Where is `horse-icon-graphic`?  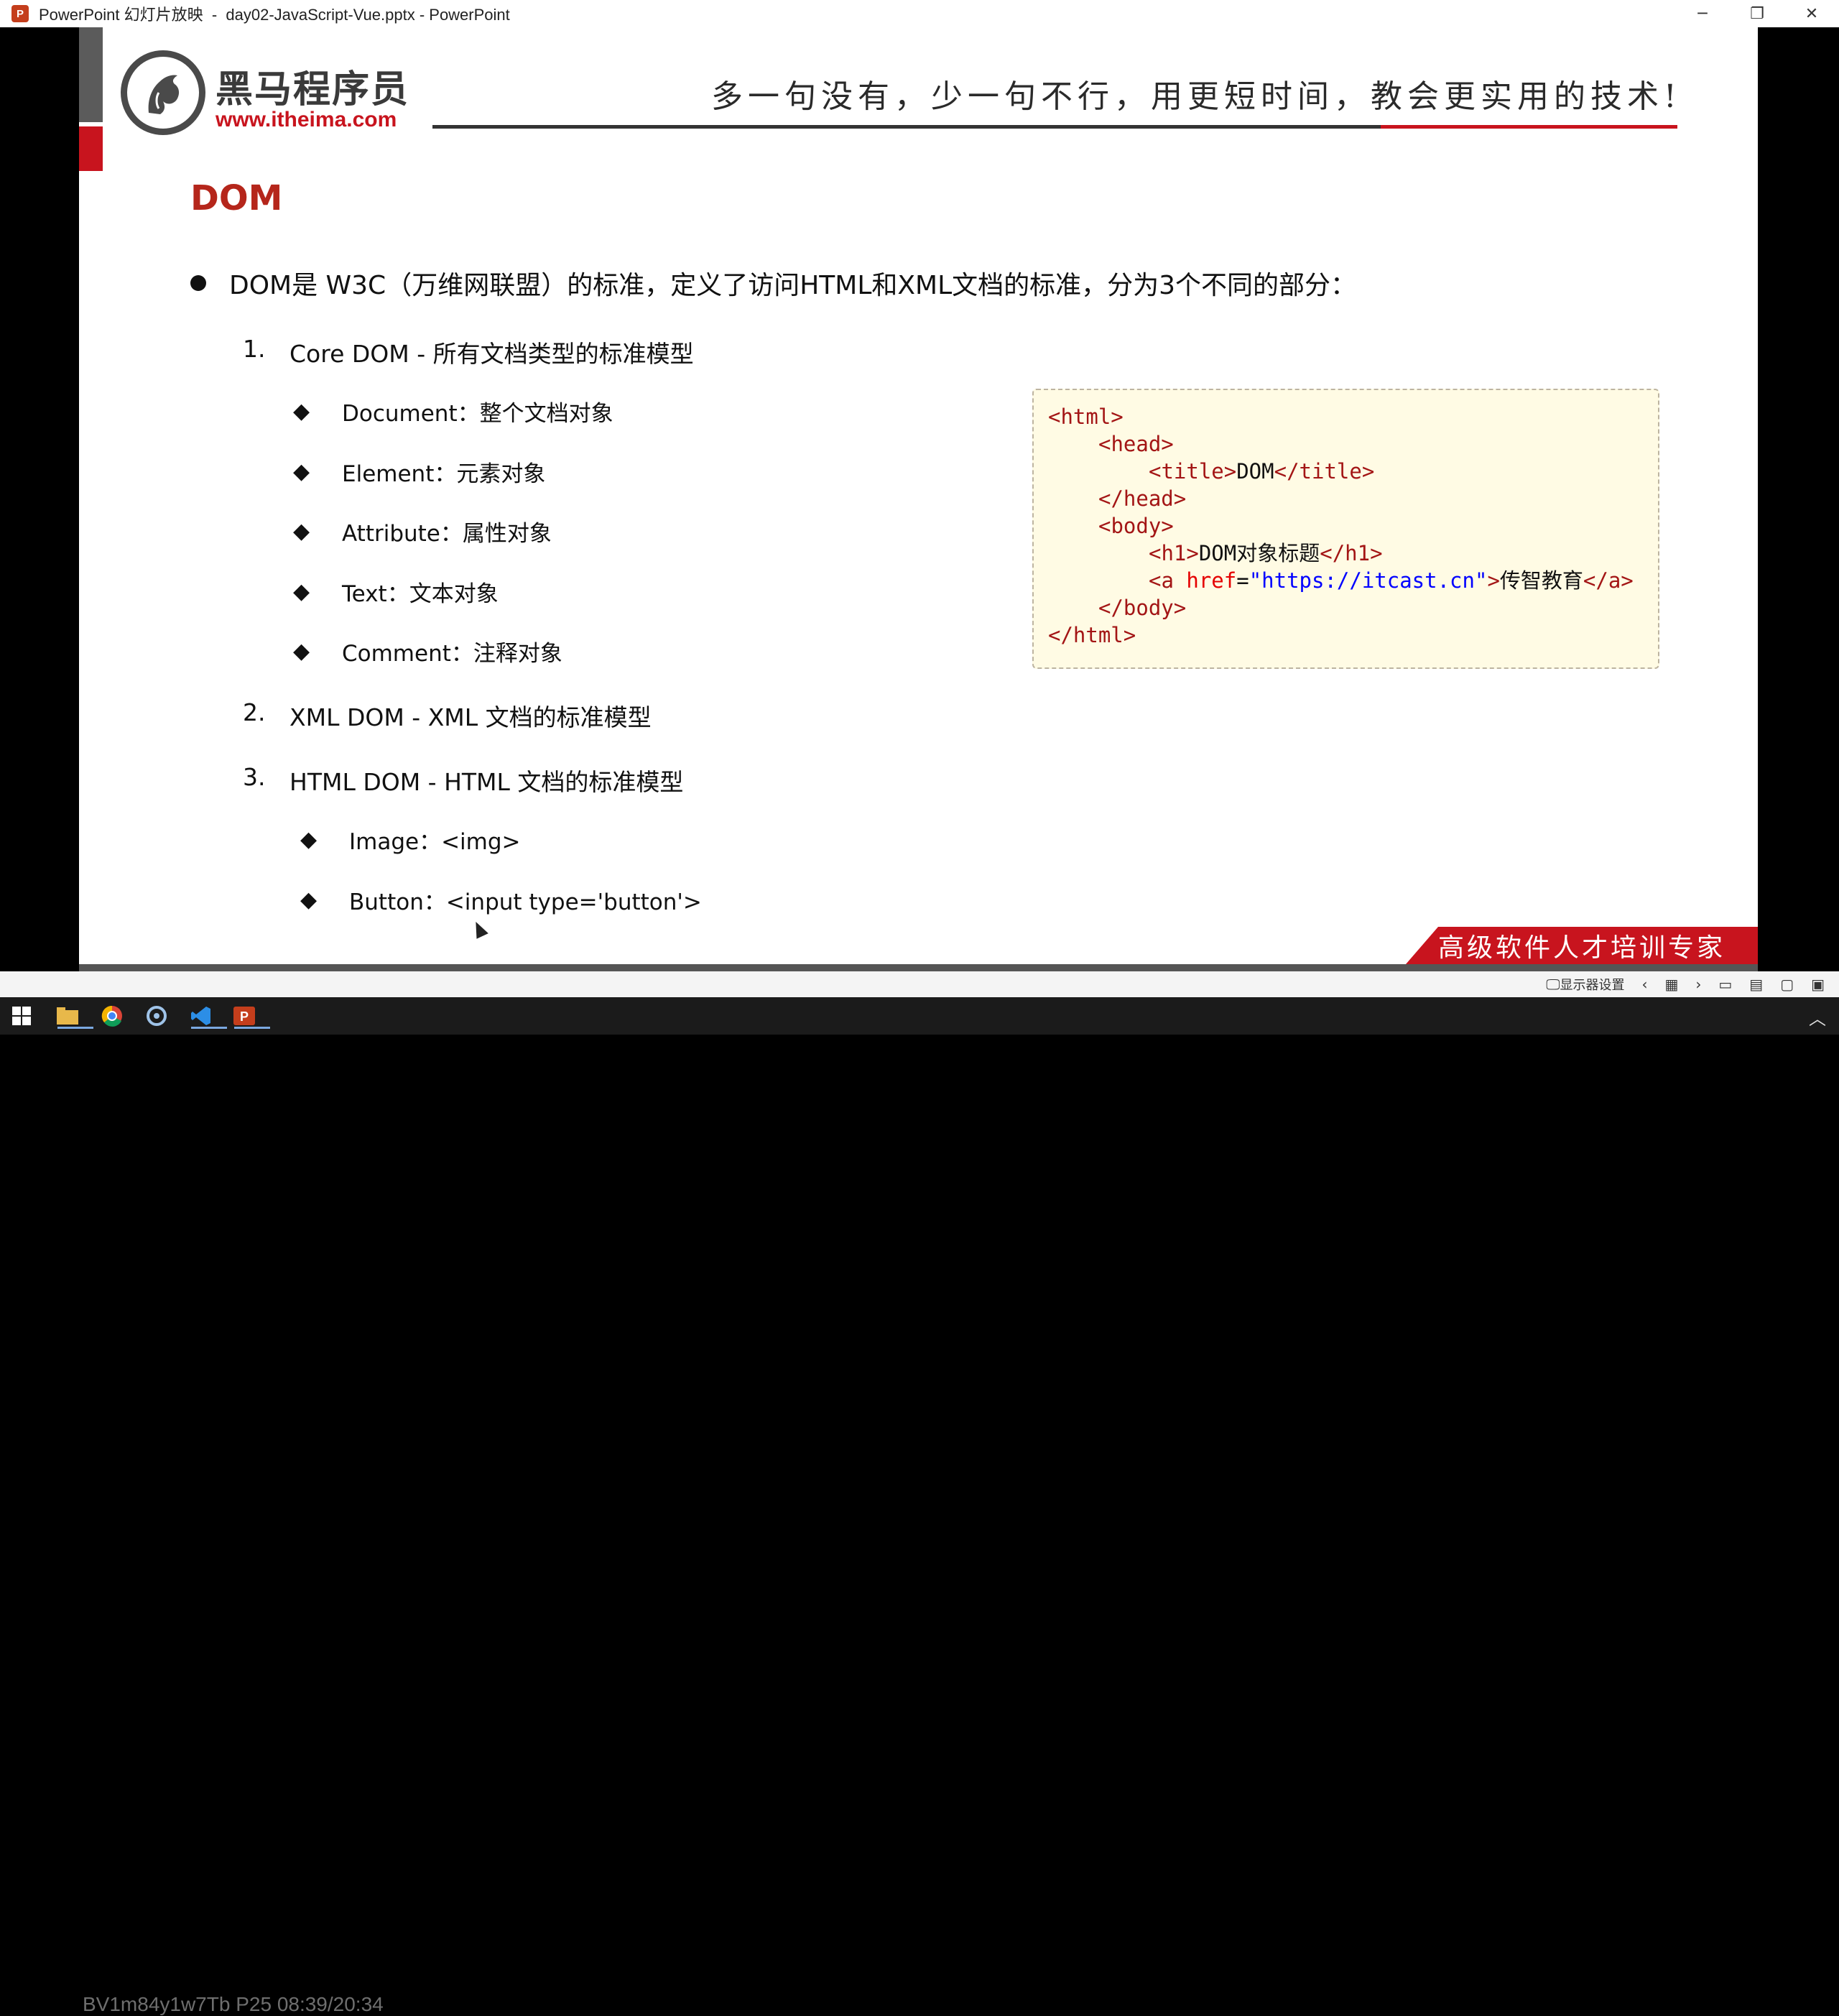
horse-icon-graphic is located at coordinates (164, 94).